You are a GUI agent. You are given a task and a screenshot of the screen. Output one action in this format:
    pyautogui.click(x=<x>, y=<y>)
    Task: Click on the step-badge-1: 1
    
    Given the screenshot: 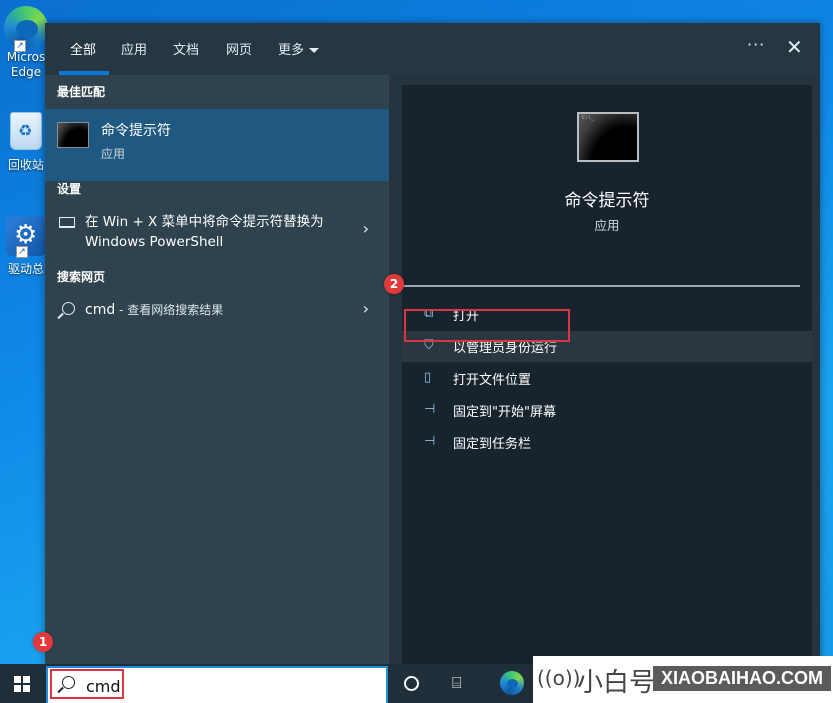 What is the action you would take?
    pyautogui.click(x=43, y=642)
    